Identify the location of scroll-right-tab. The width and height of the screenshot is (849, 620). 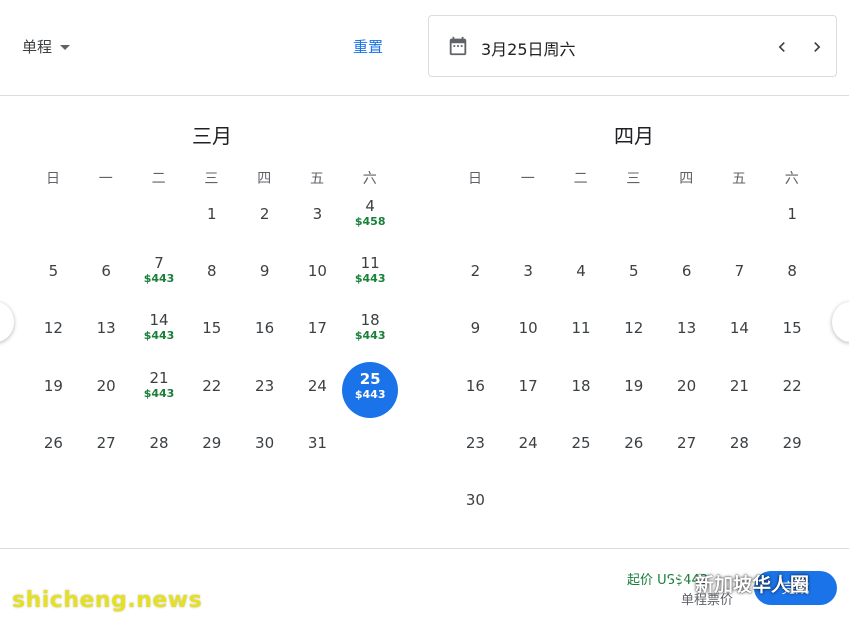
(840, 322).